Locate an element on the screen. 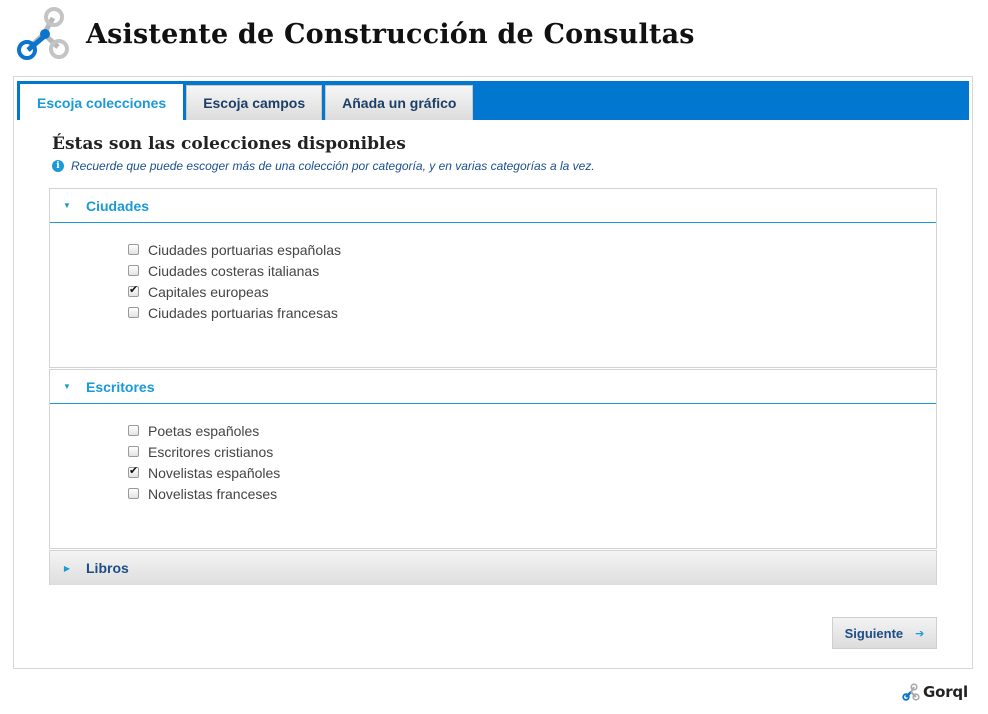 This screenshot has width=988, height=714. accordion-libros: ▶ Libros is located at coordinates (493, 567).